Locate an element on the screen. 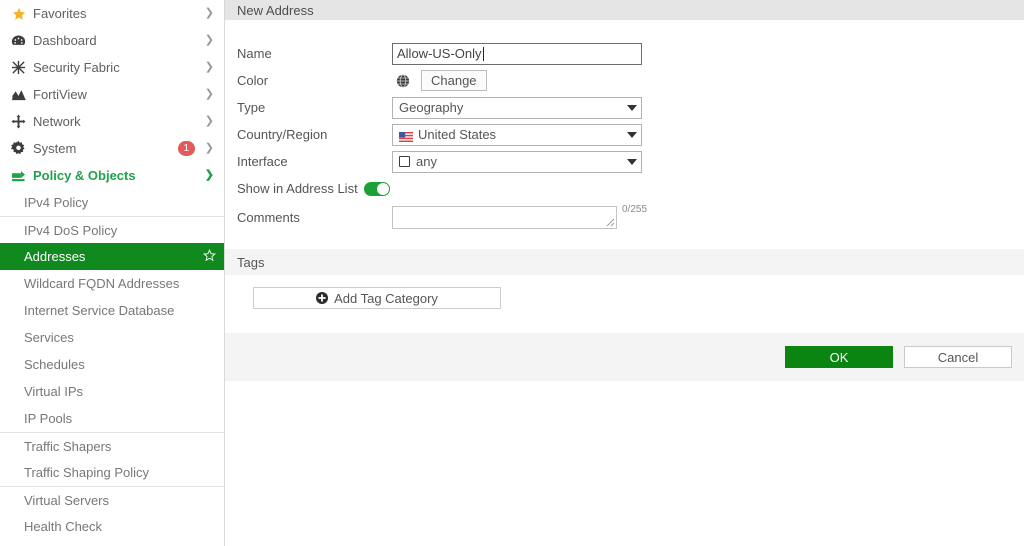 This screenshot has width=1024, height=546. sidebar-item-network: Network ❯ is located at coordinates (112, 121).